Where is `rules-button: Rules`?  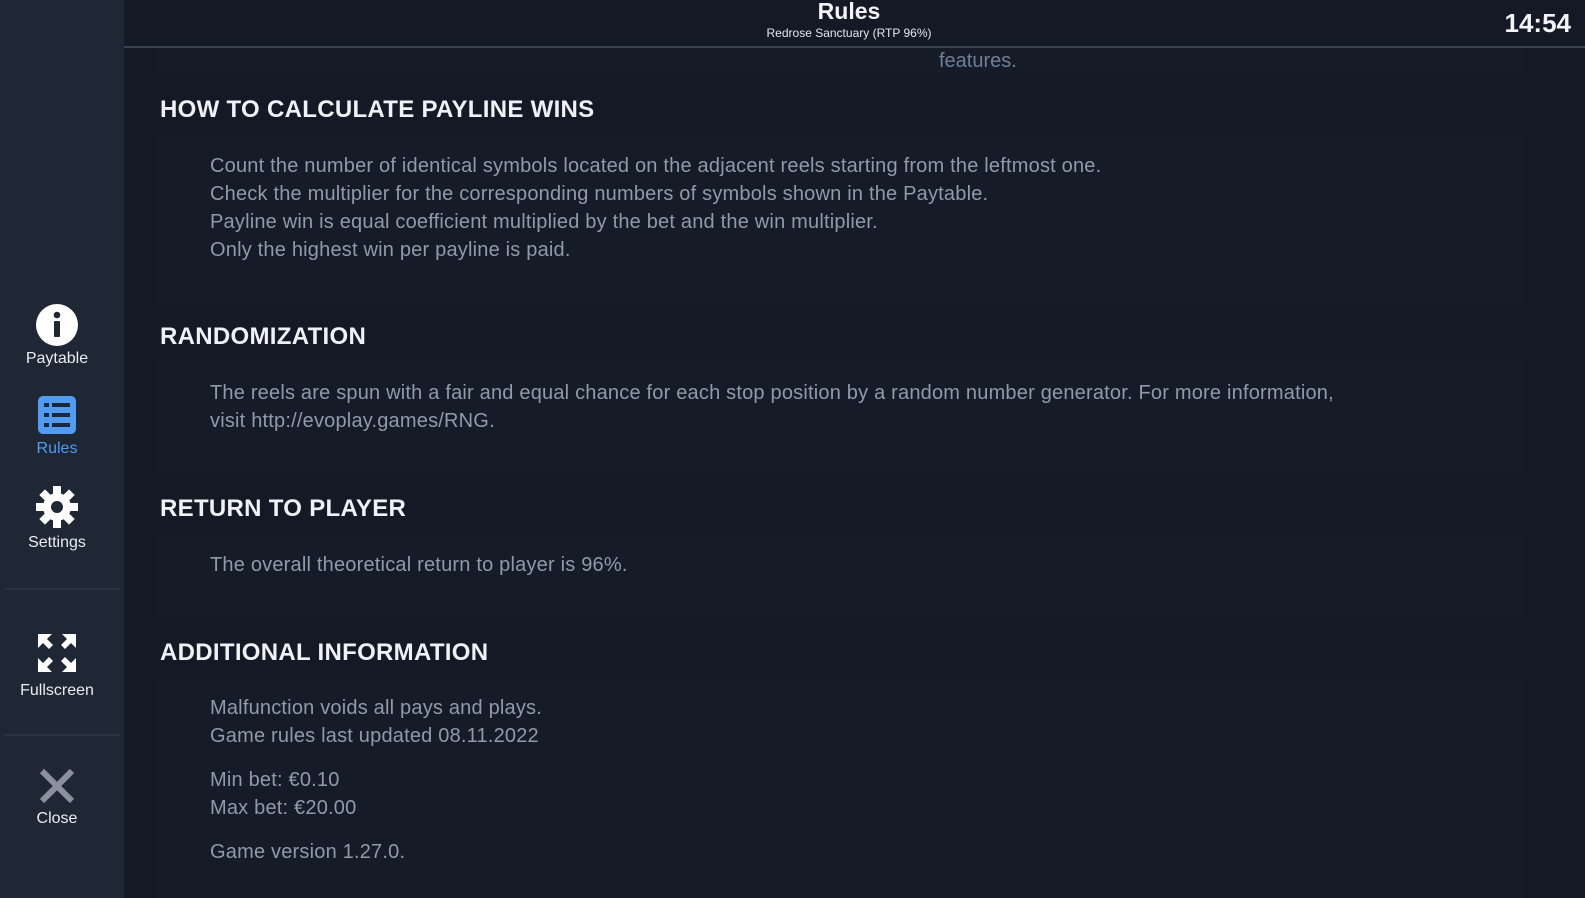 rules-button: Rules is located at coordinates (57, 427).